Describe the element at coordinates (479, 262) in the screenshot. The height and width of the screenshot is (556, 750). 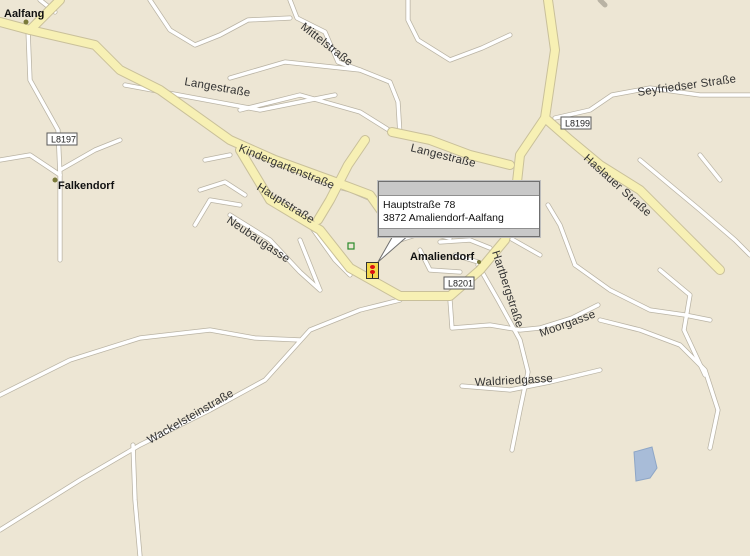
I see `amaliendorf-dot` at that location.